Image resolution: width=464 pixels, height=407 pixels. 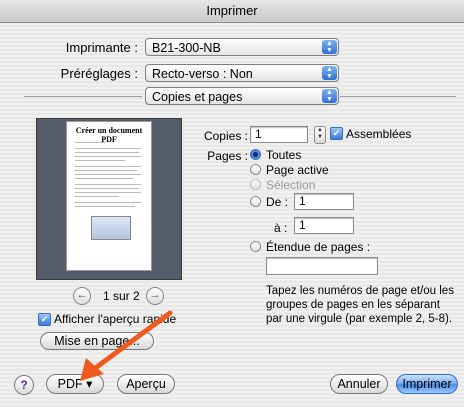 I want to click on preview-button: Aperçu, so click(x=146, y=384).